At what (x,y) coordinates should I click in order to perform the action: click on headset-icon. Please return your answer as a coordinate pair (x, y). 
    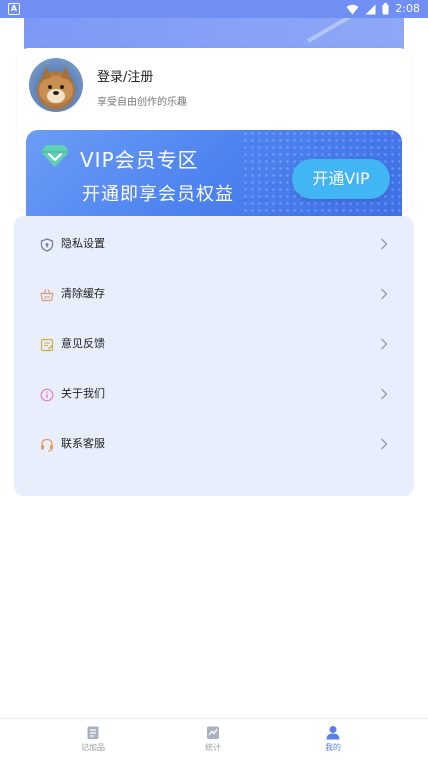
    Looking at the image, I should click on (47, 445).